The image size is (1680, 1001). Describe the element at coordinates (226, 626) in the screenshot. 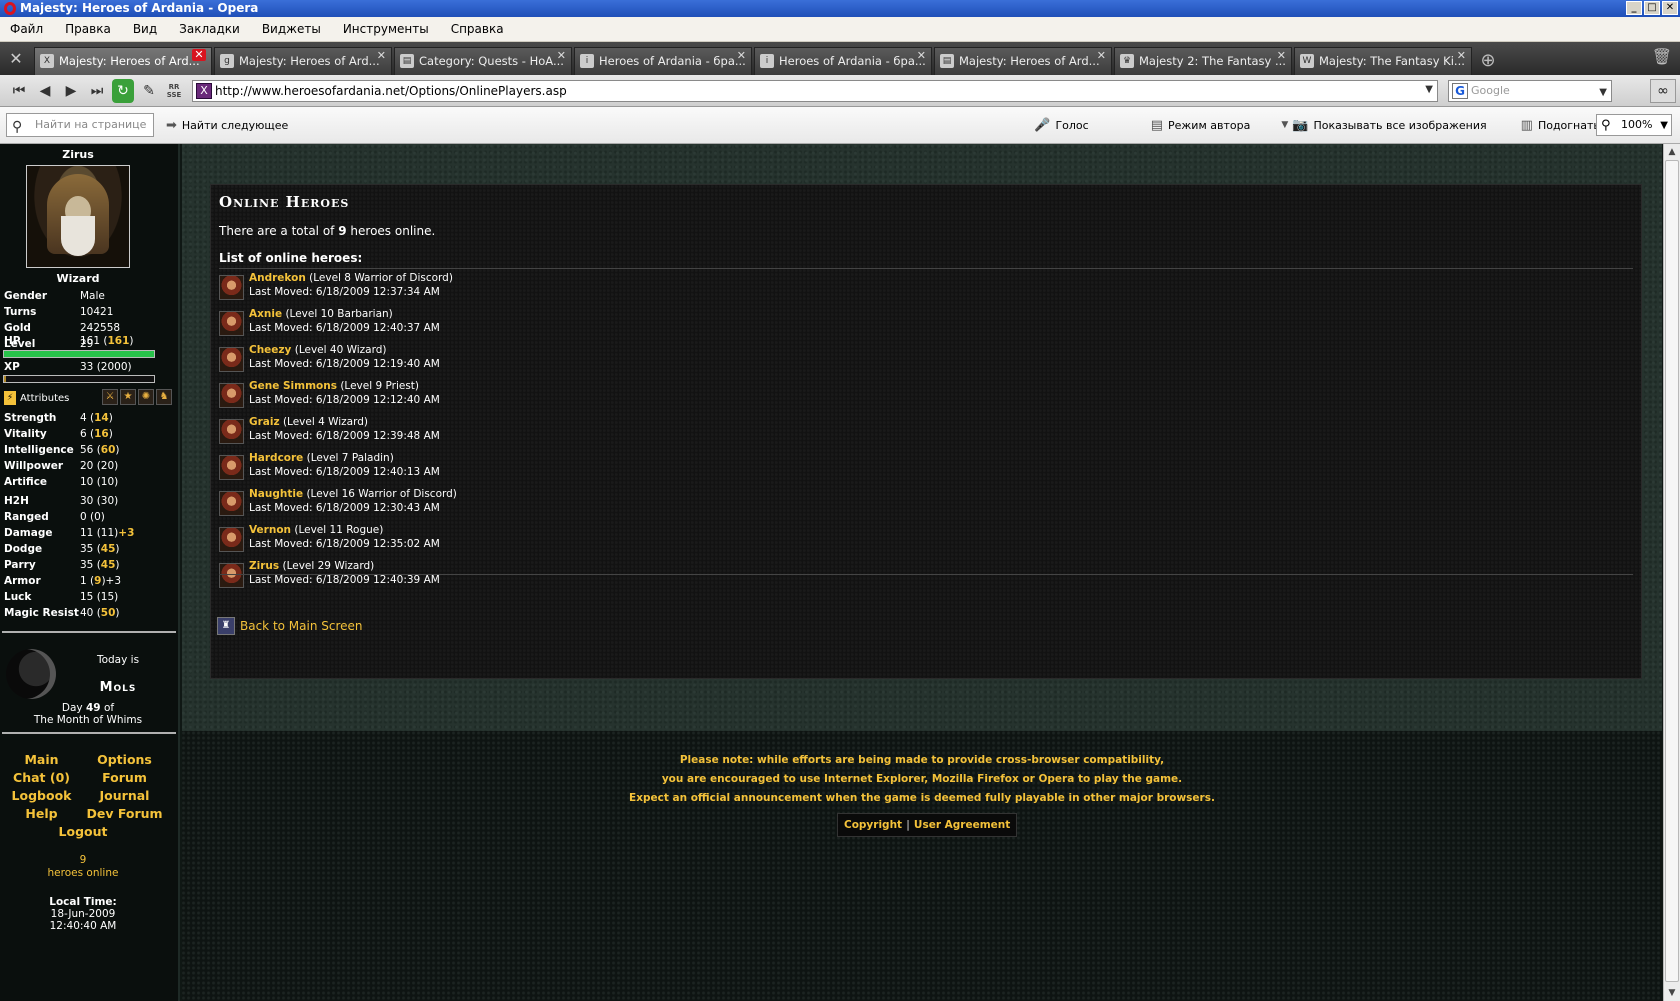

I see `castle-icon: ♜` at that location.